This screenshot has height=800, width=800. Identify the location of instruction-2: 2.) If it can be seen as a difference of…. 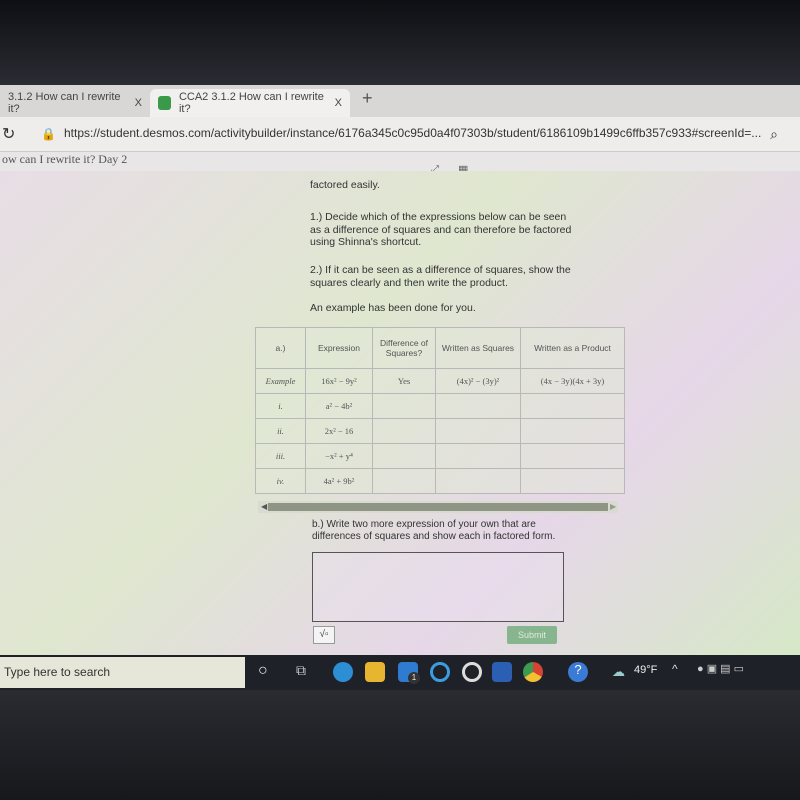
(440, 276).